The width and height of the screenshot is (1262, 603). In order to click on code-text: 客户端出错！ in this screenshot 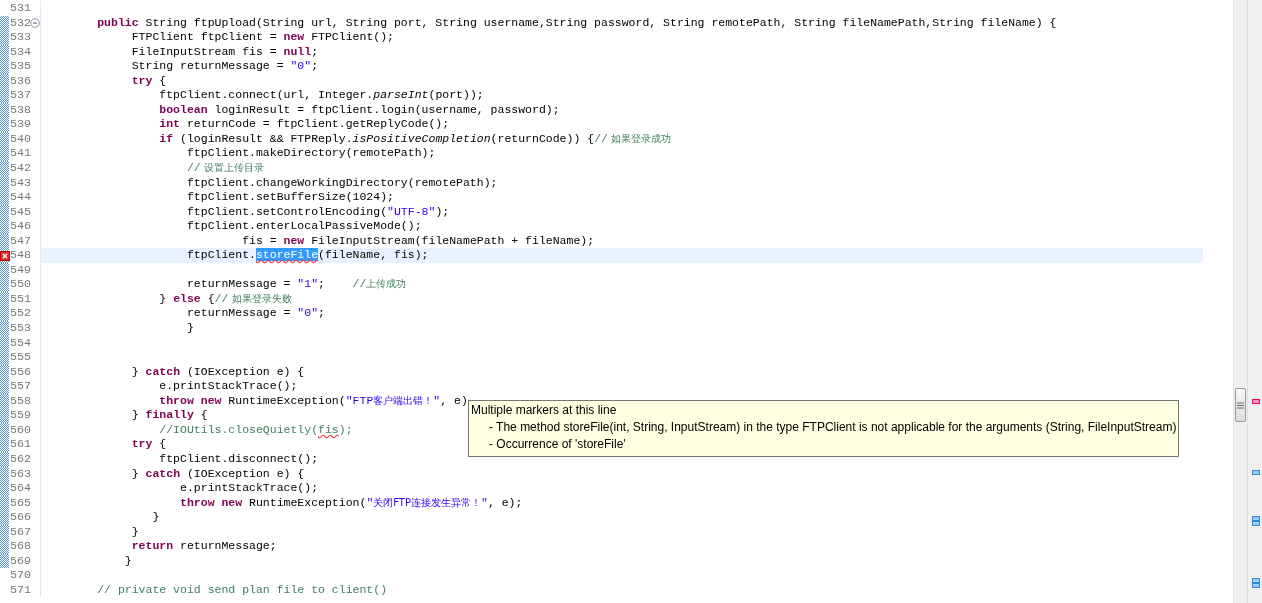, I will do `click(403, 400)`.